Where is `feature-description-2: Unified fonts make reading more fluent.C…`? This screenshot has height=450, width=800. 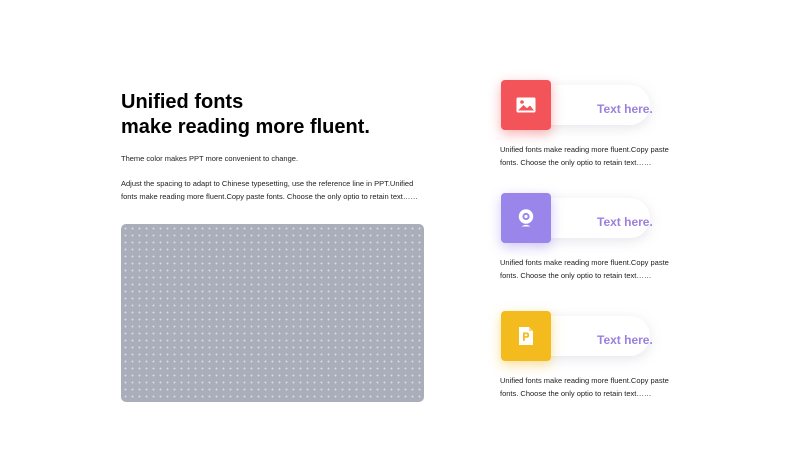 feature-description-2: Unified fonts make reading more fluent.C… is located at coordinates (584, 269).